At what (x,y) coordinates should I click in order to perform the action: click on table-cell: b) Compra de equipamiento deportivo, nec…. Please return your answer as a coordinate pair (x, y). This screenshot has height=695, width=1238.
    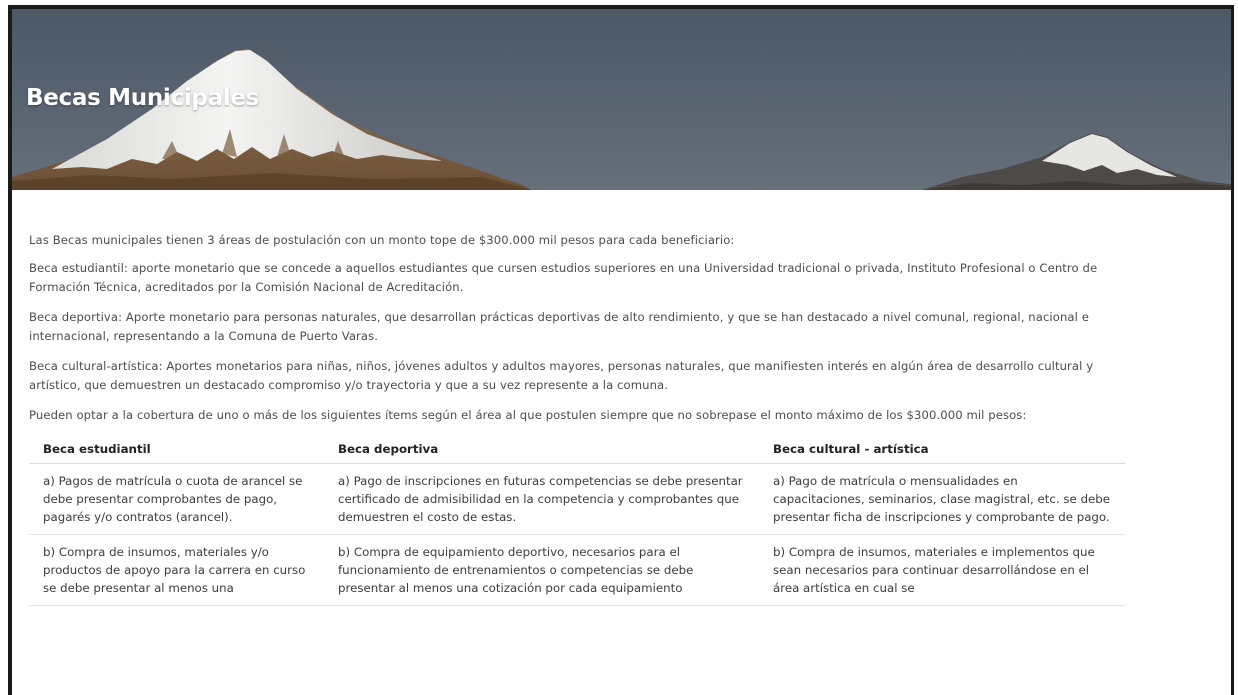
    Looking at the image, I should click on (541, 570).